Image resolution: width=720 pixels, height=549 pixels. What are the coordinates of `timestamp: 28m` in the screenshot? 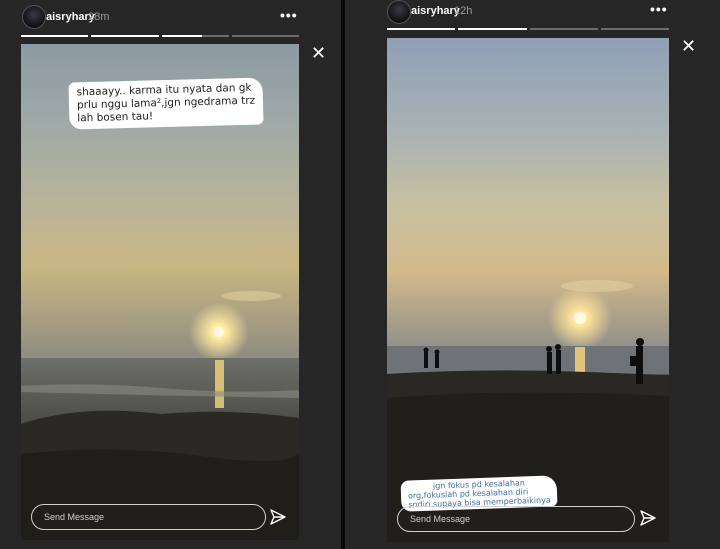 It's located at (99, 17).